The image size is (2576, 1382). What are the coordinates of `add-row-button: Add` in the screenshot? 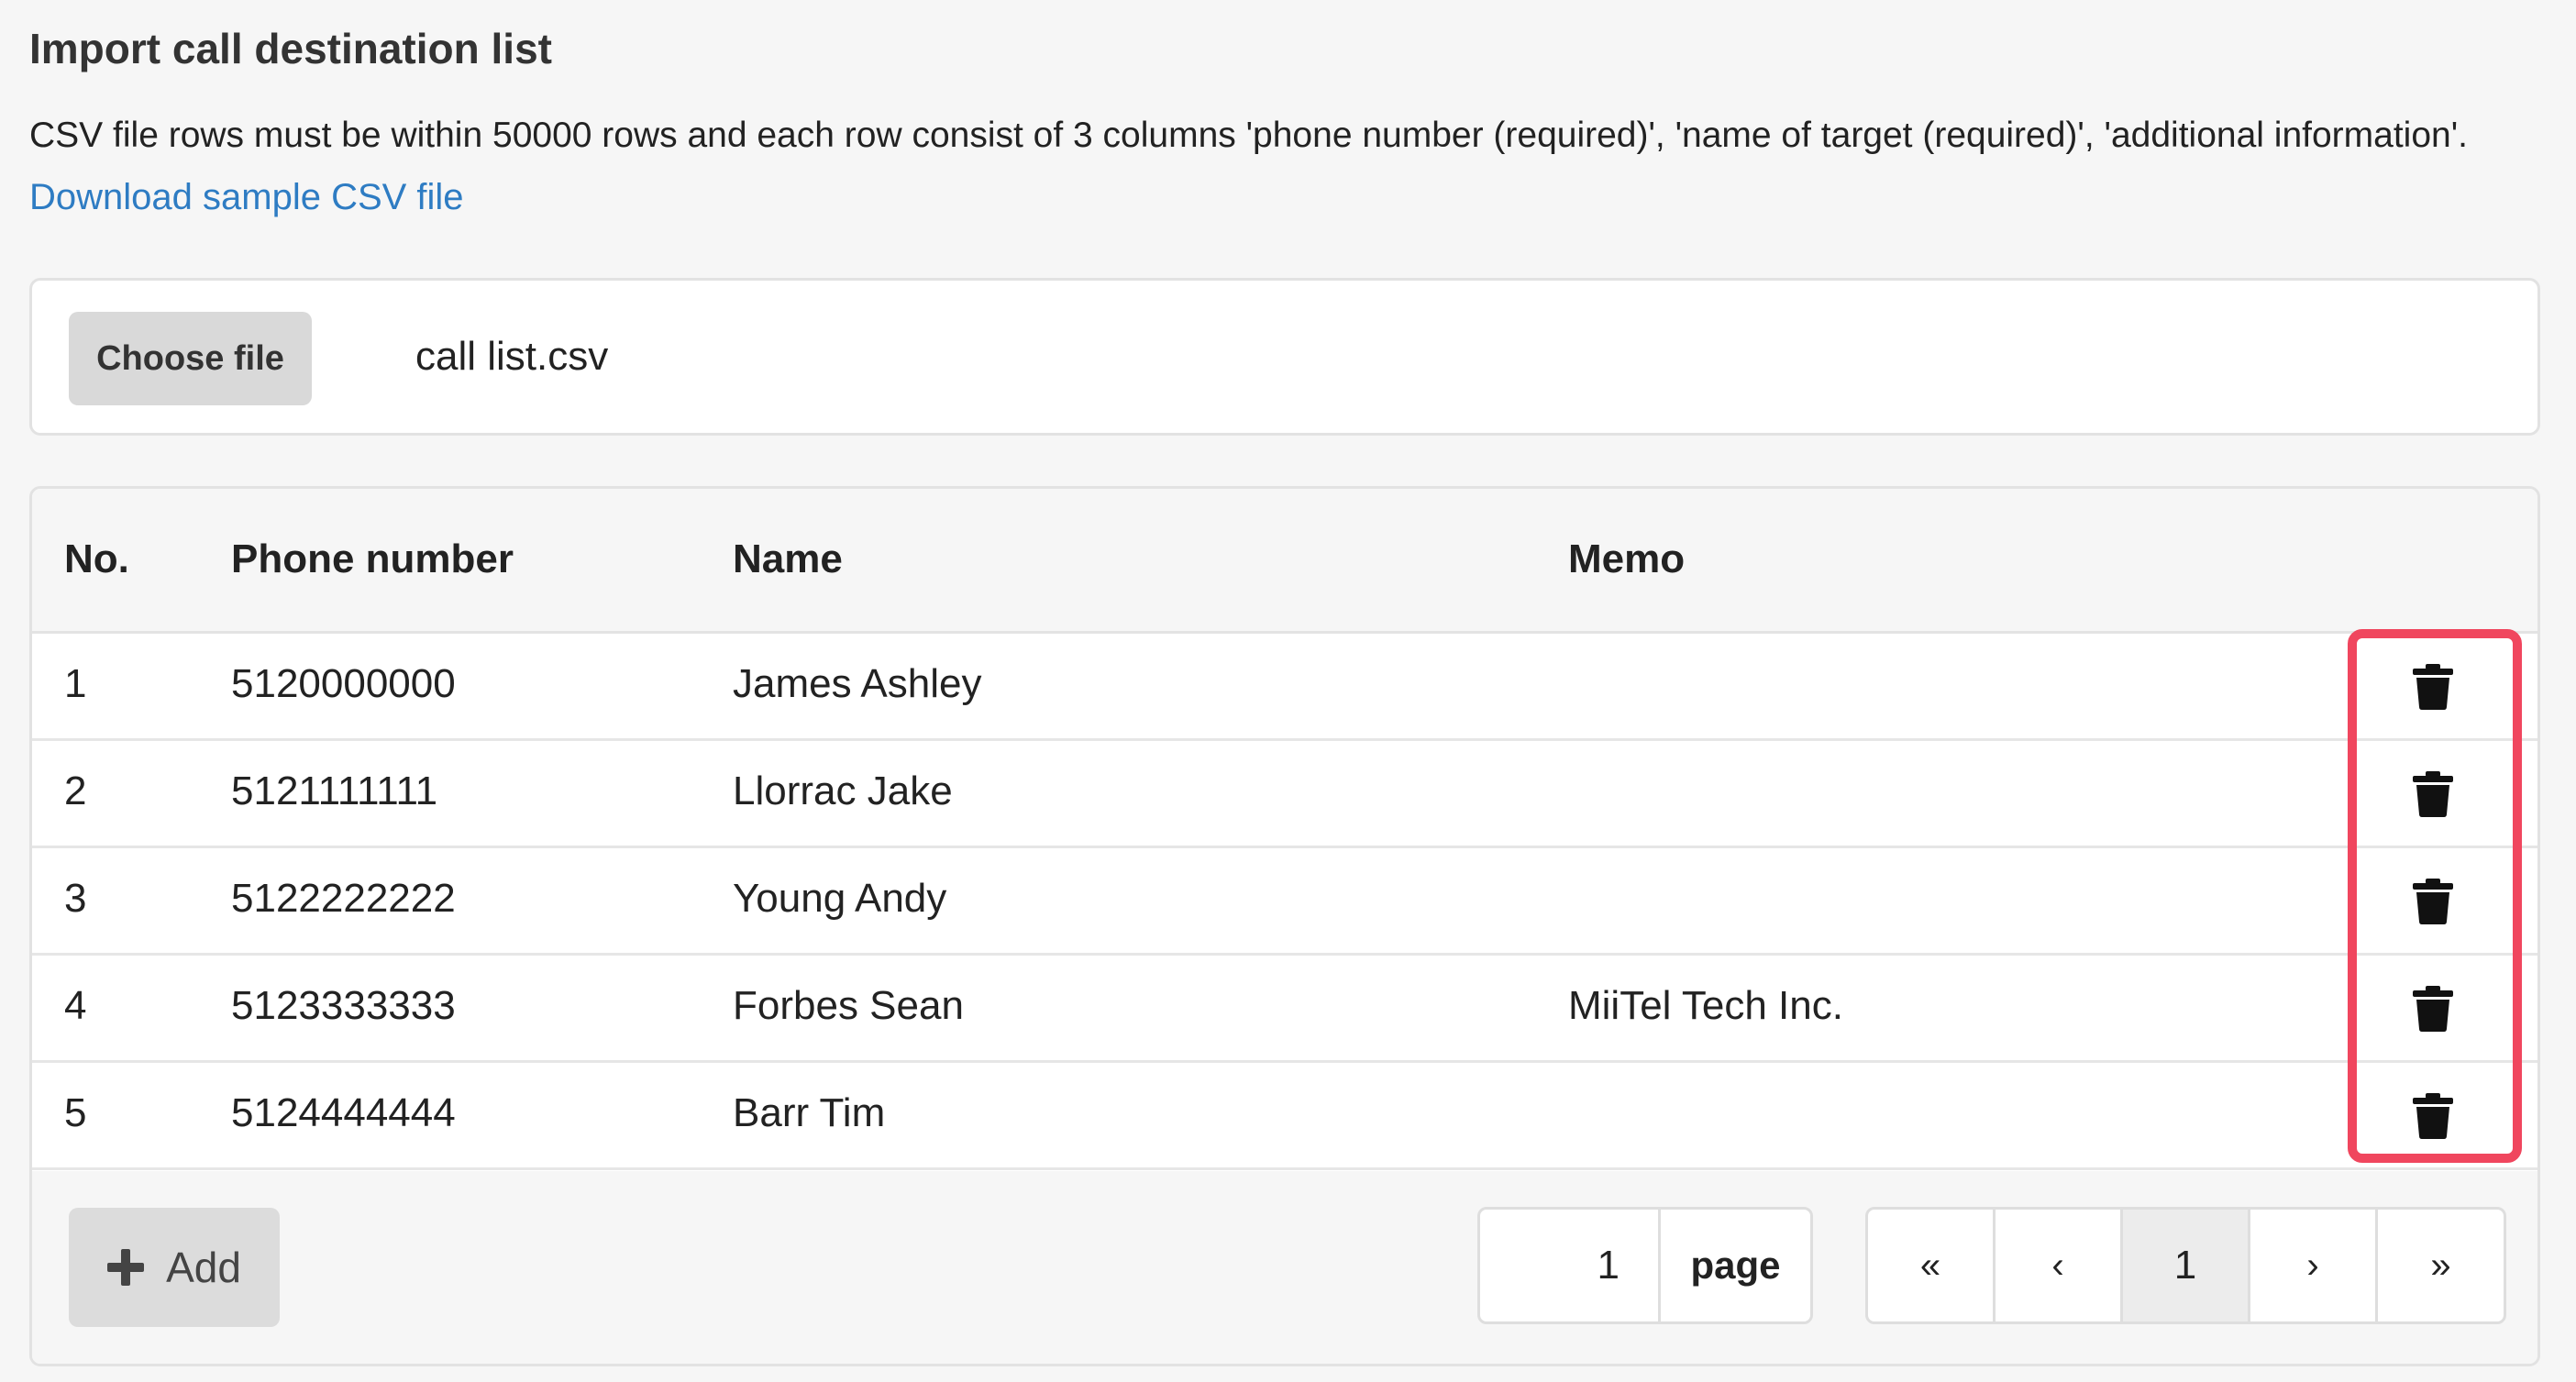 It's located at (174, 1267).